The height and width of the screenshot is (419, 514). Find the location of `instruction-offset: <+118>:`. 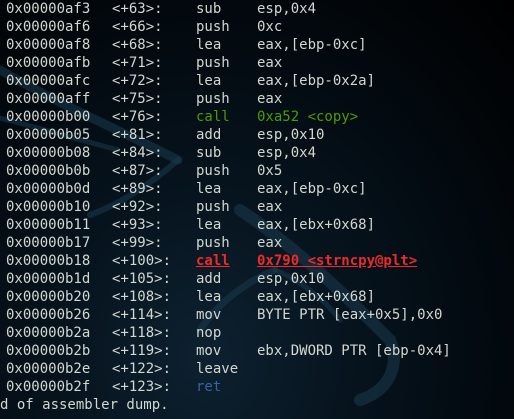

instruction-offset: <+118>: is located at coordinates (142, 333).